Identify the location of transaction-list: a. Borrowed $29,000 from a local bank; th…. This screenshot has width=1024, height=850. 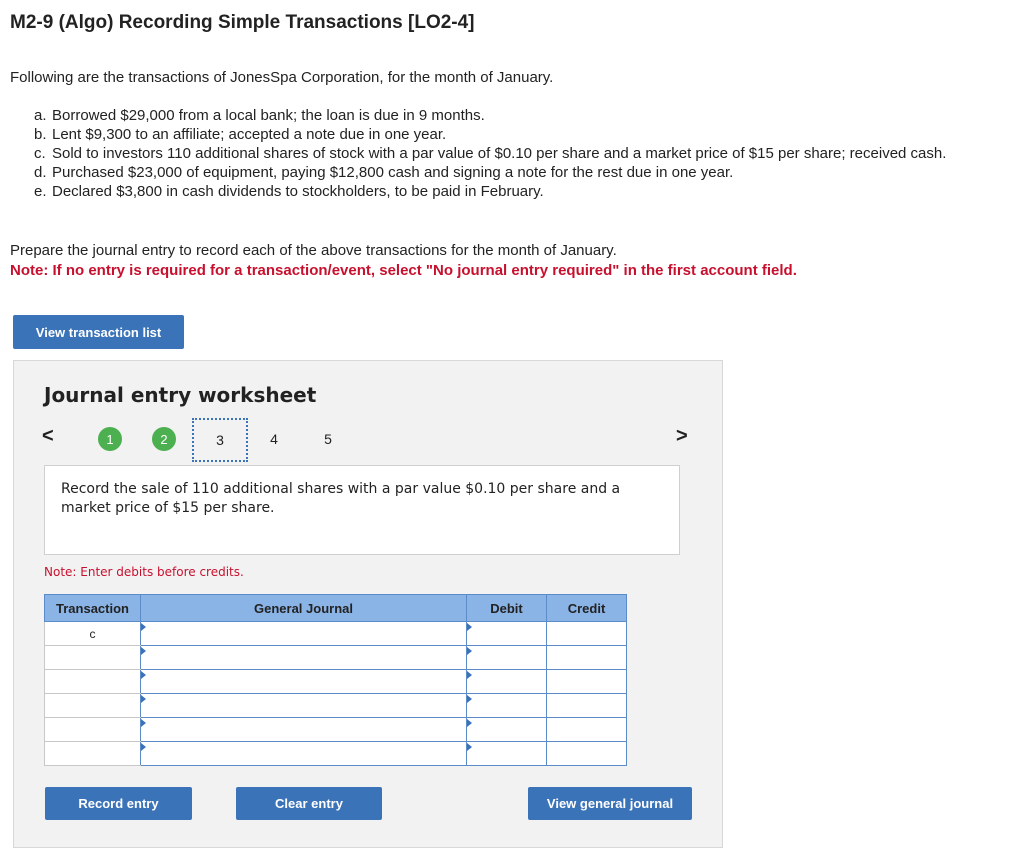
(521, 153).